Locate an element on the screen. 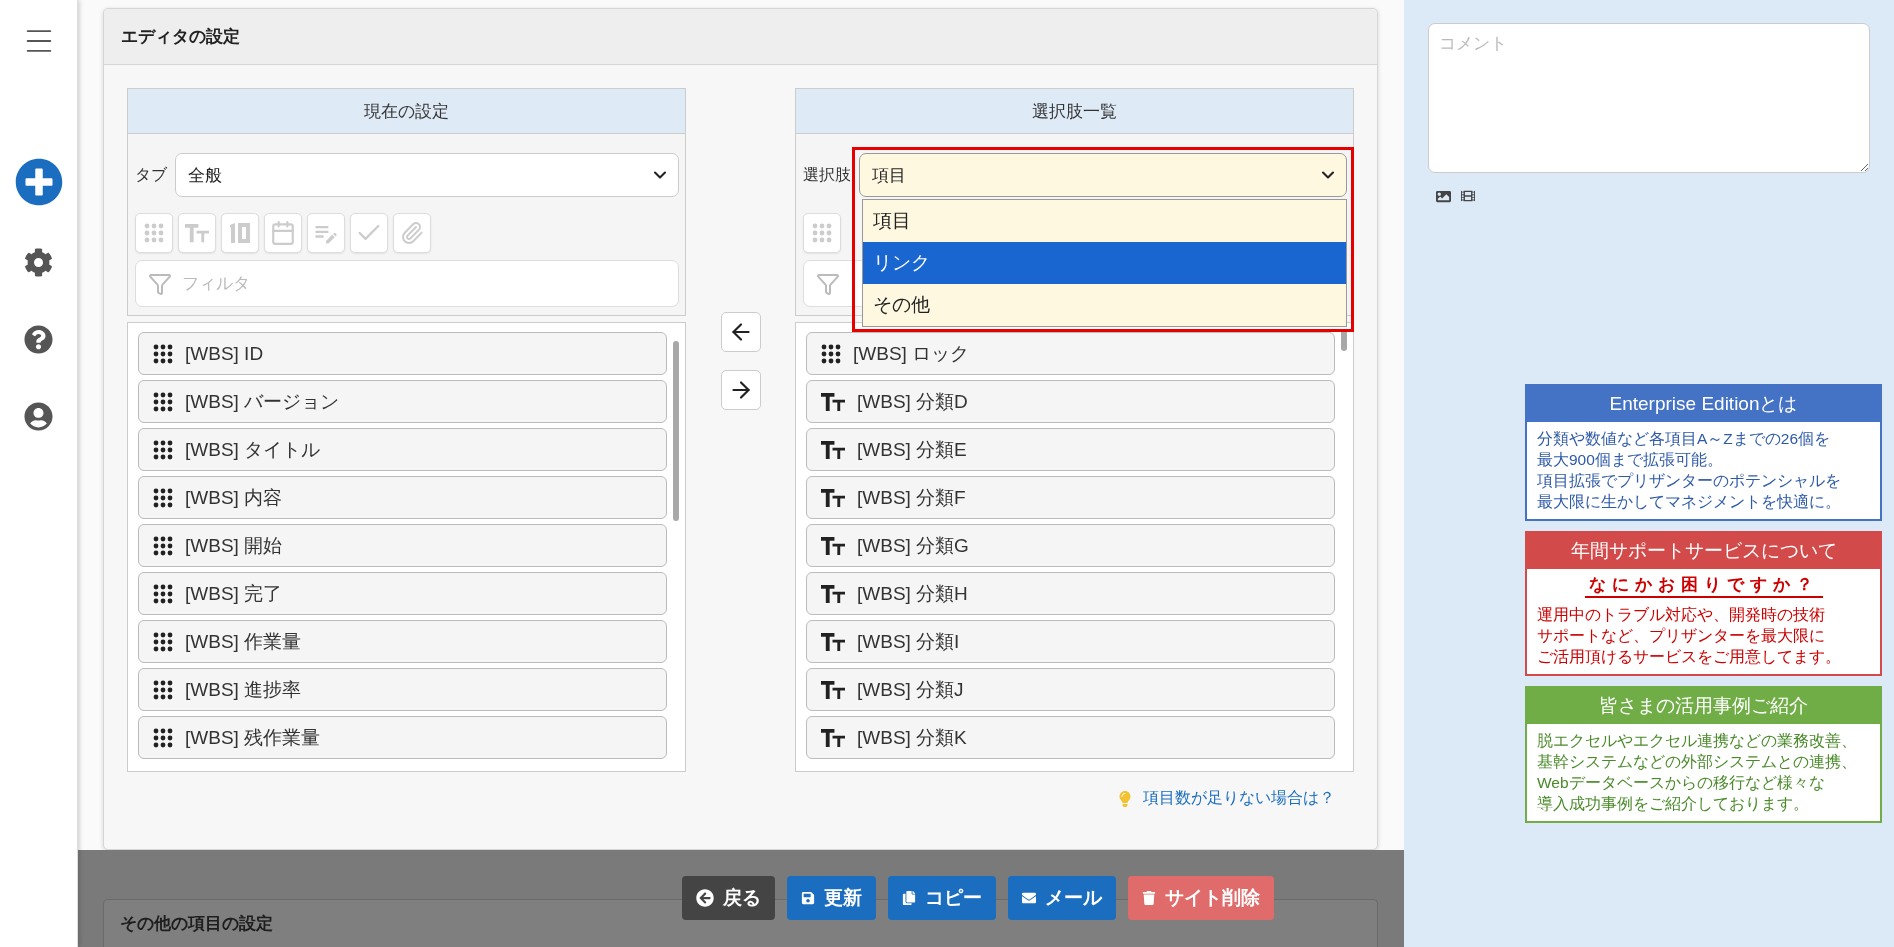 This screenshot has height=947, width=1894. field-item: [WBS] 分類K is located at coordinates (1070, 737).